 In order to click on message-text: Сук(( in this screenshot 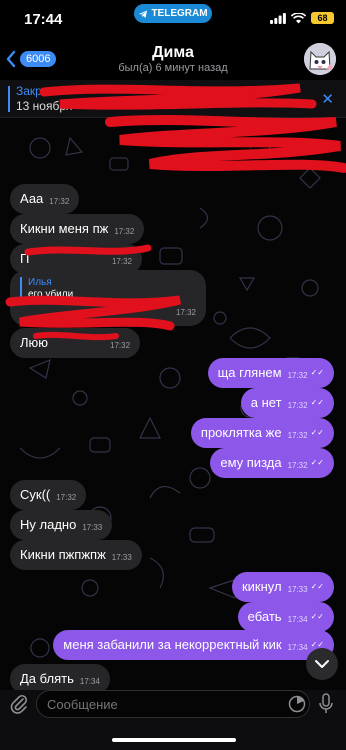, I will do `click(35, 494)`.